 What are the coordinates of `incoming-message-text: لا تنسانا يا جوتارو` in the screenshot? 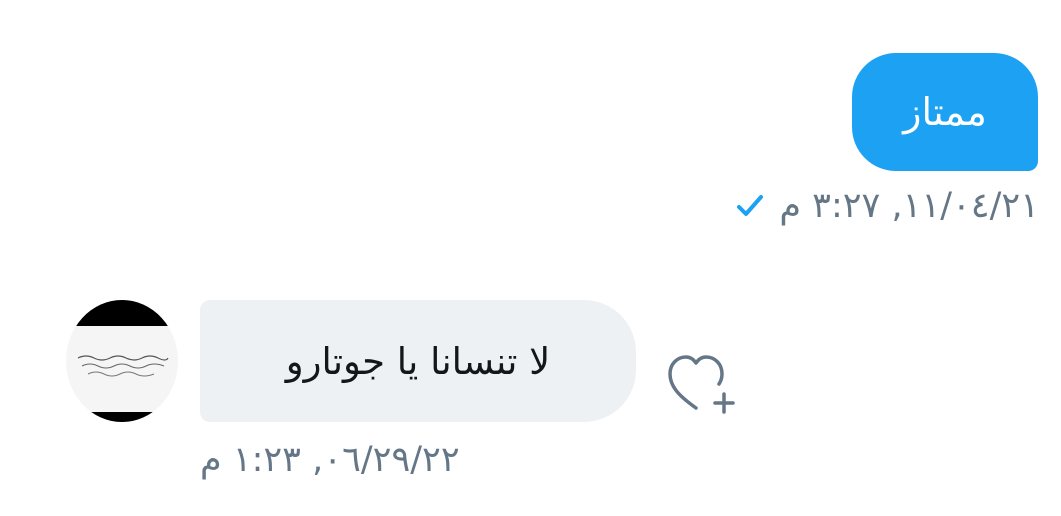 It's located at (418, 361).